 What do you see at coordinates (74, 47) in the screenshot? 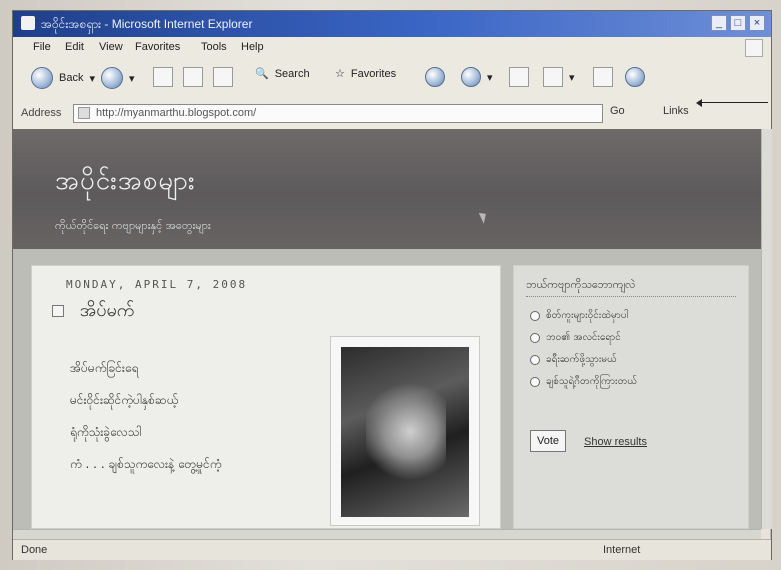
I see `menu-edit: Edit` at bounding box center [74, 47].